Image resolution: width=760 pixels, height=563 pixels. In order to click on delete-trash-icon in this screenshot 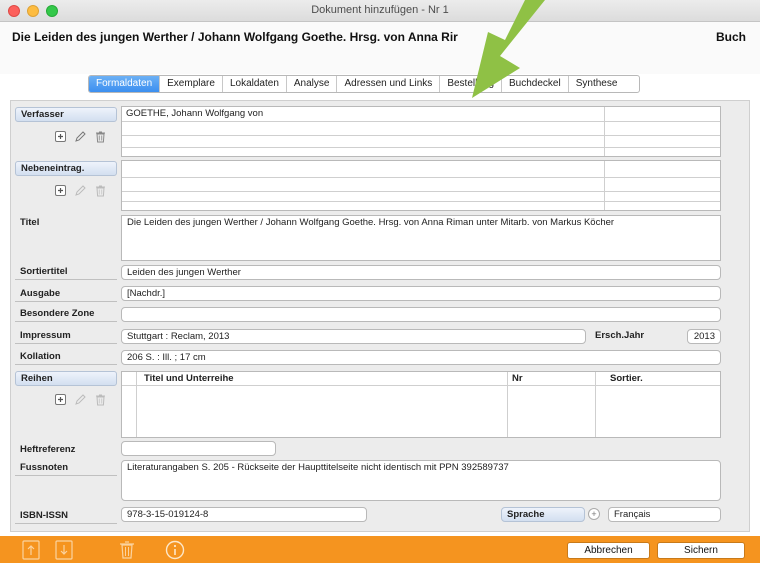, I will do `click(127, 551)`.